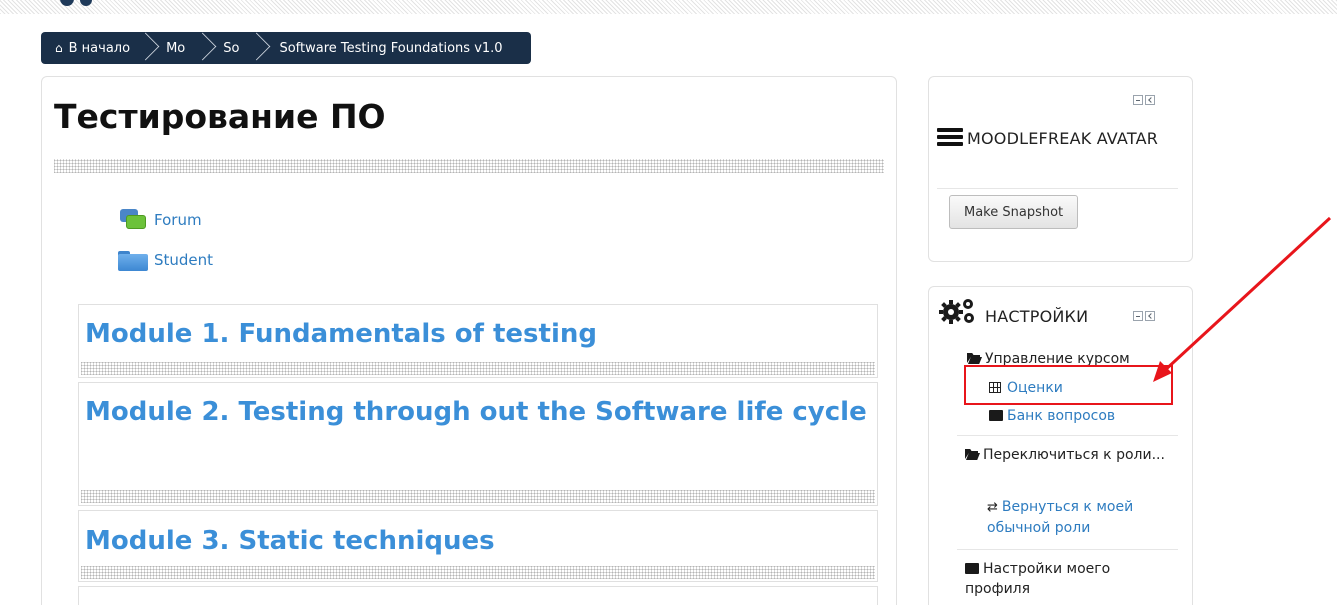 This screenshot has width=1337, height=605. Describe the element at coordinates (1060, 169) in the screenshot. I see `avatar-block: MOODLEFREAK AVATAR Make Snapshot` at that location.